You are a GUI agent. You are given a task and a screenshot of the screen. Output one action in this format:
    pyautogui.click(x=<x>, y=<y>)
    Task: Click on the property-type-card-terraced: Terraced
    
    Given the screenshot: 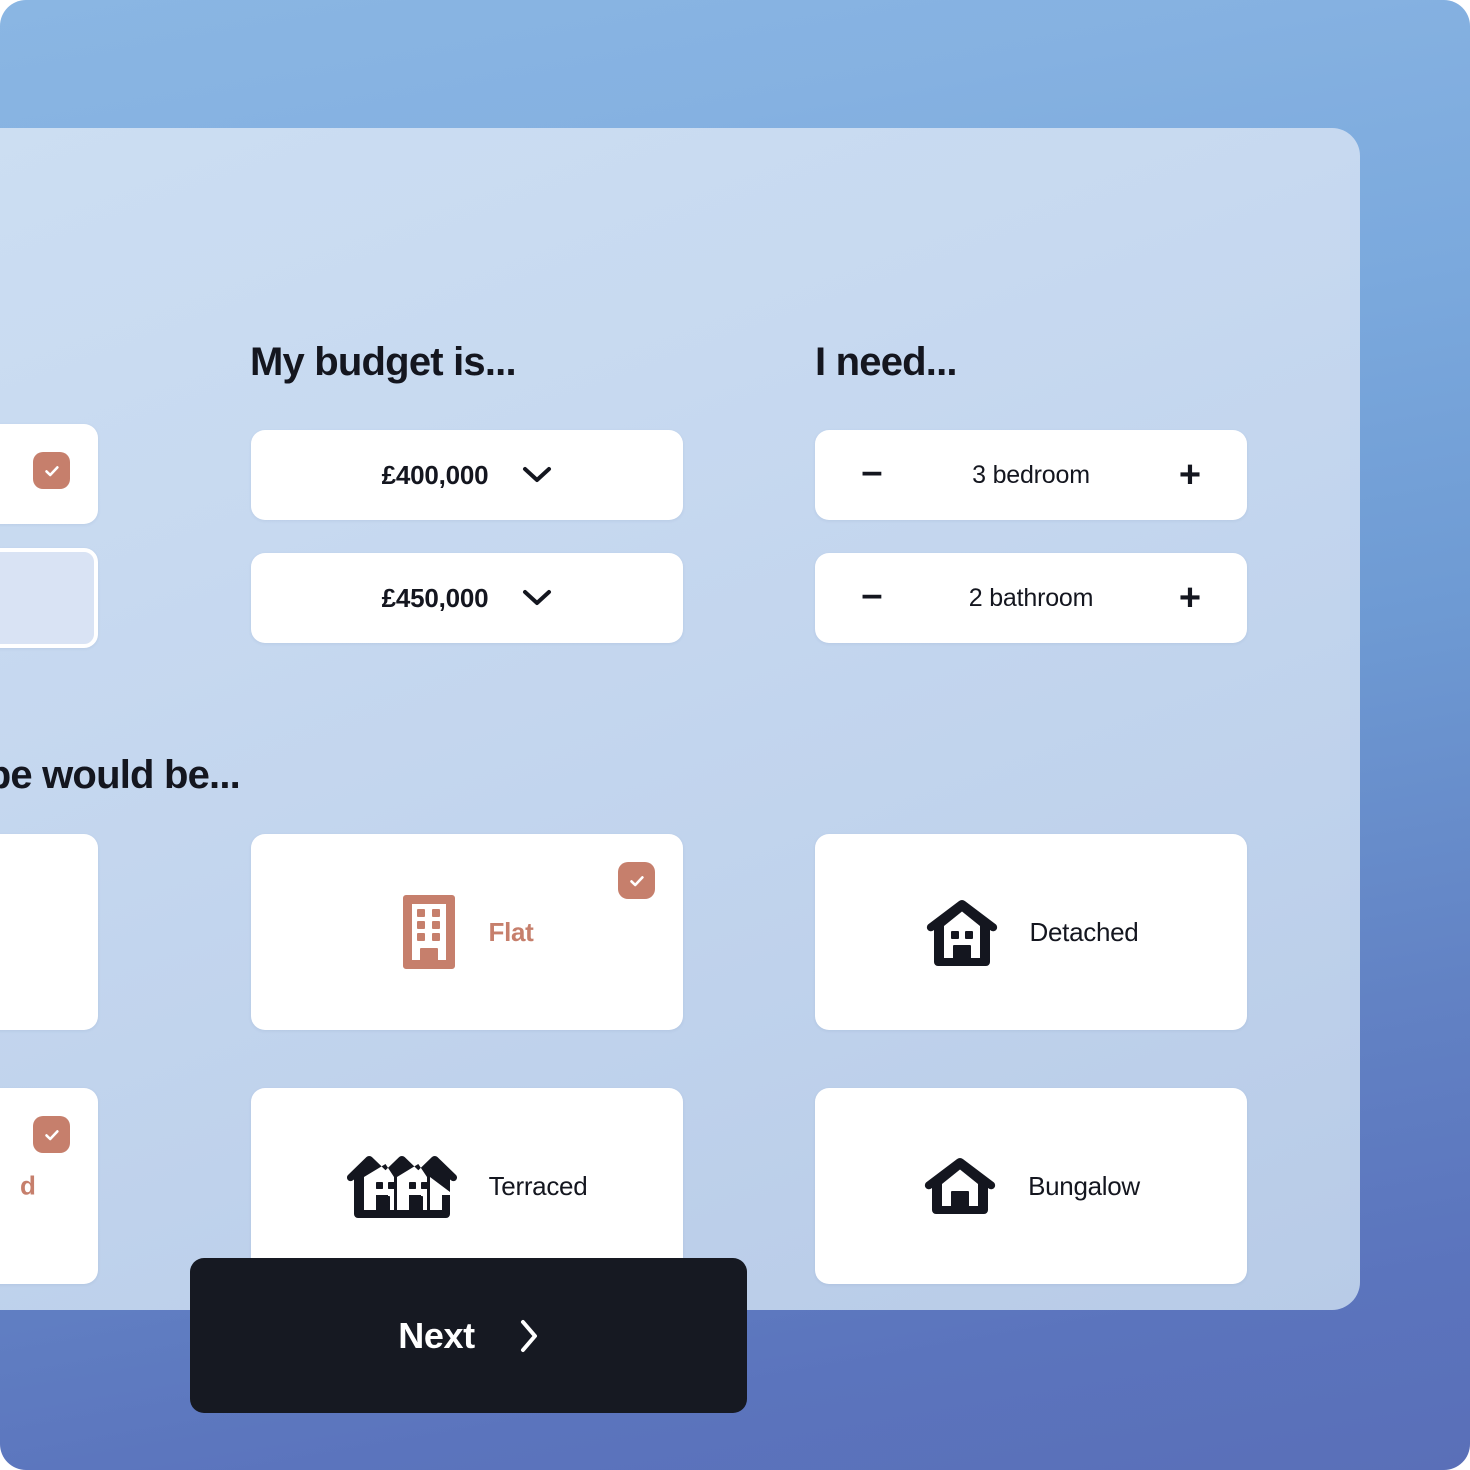 What is the action you would take?
    pyautogui.click(x=467, y=1186)
    